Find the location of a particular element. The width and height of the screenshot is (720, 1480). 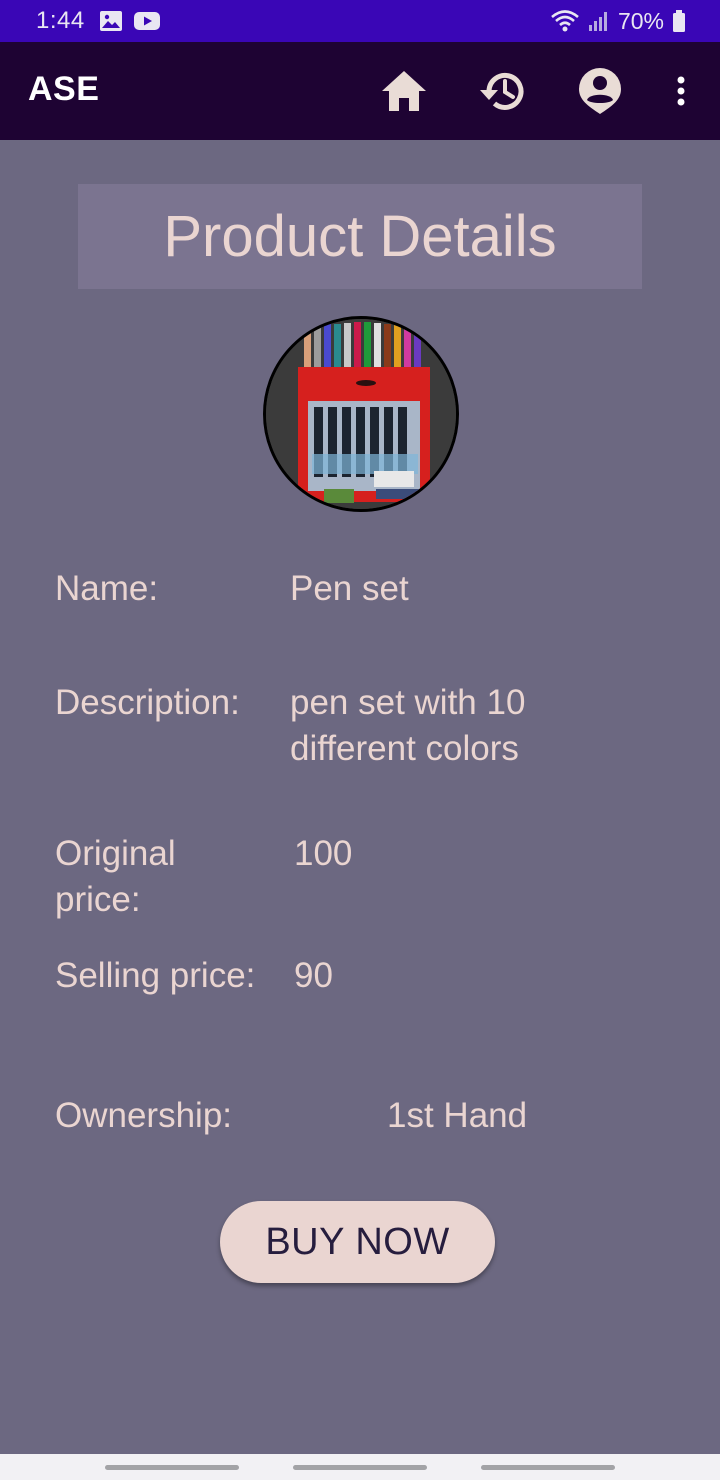

status-right: 70% is located at coordinates (618, 21).